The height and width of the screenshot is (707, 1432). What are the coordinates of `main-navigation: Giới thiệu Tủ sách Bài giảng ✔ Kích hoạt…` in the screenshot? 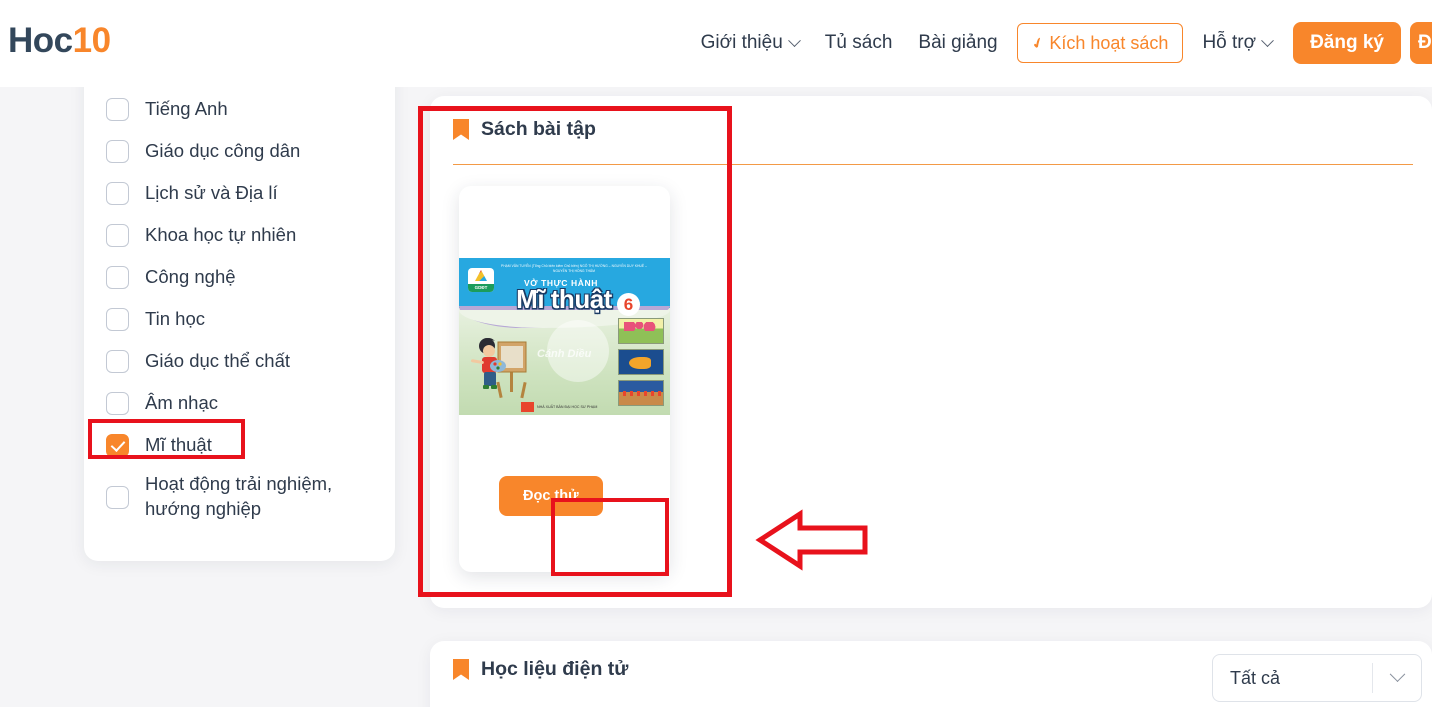 It's located at (1060, 43).